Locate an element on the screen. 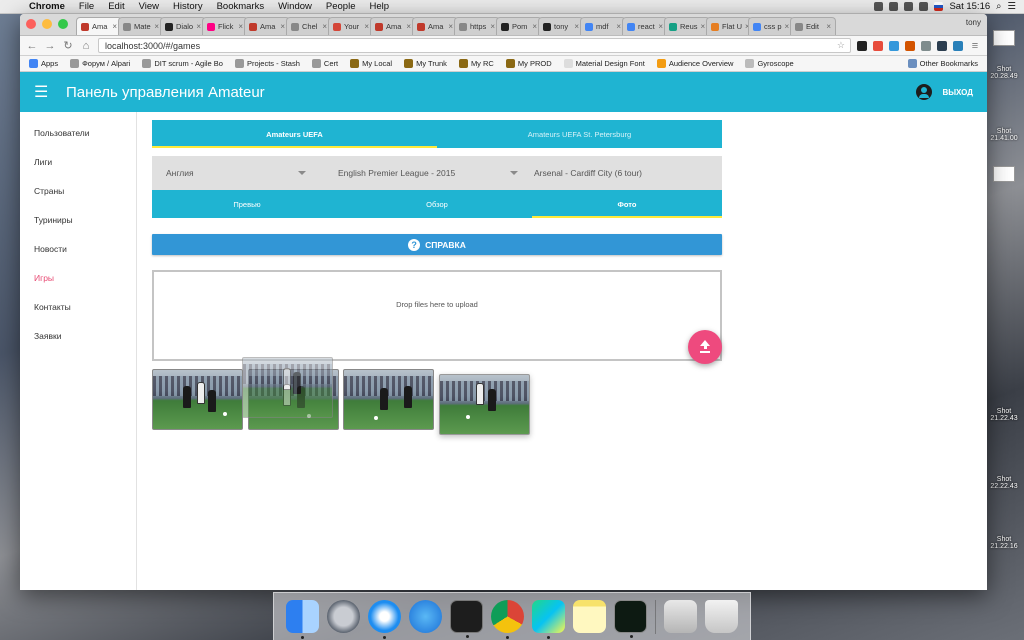 The height and width of the screenshot is (640, 1024). clock: Sat 15:16 is located at coordinates (969, 6).